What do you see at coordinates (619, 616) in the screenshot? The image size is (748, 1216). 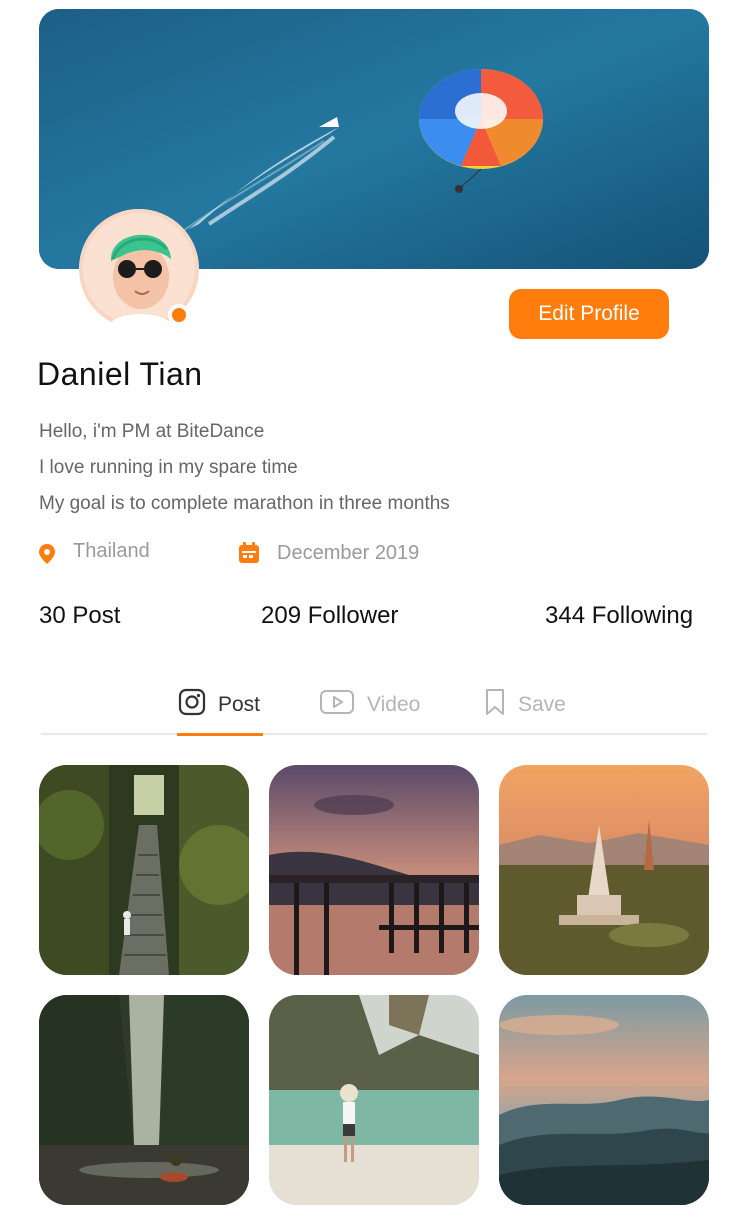 I see `following-count: 344 Following` at bounding box center [619, 616].